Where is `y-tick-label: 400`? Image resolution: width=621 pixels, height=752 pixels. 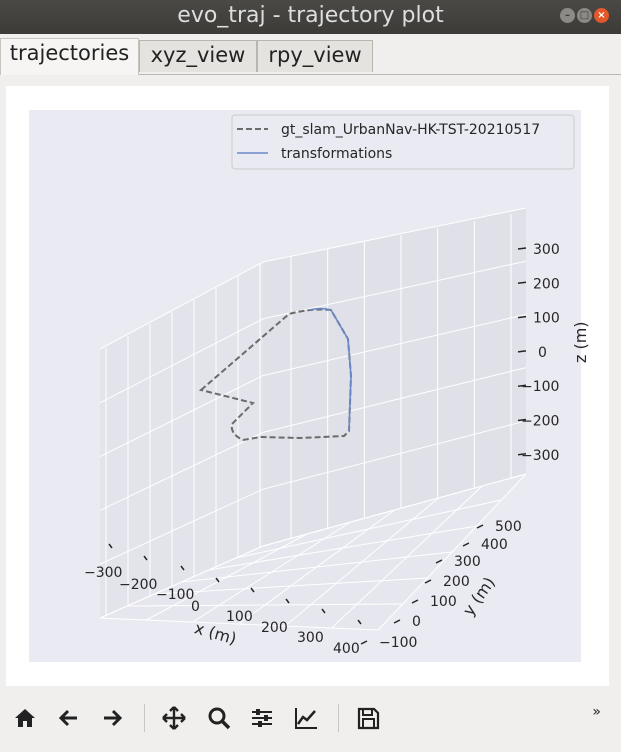 y-tick-label: 400 is located at coordinates (494, 545).